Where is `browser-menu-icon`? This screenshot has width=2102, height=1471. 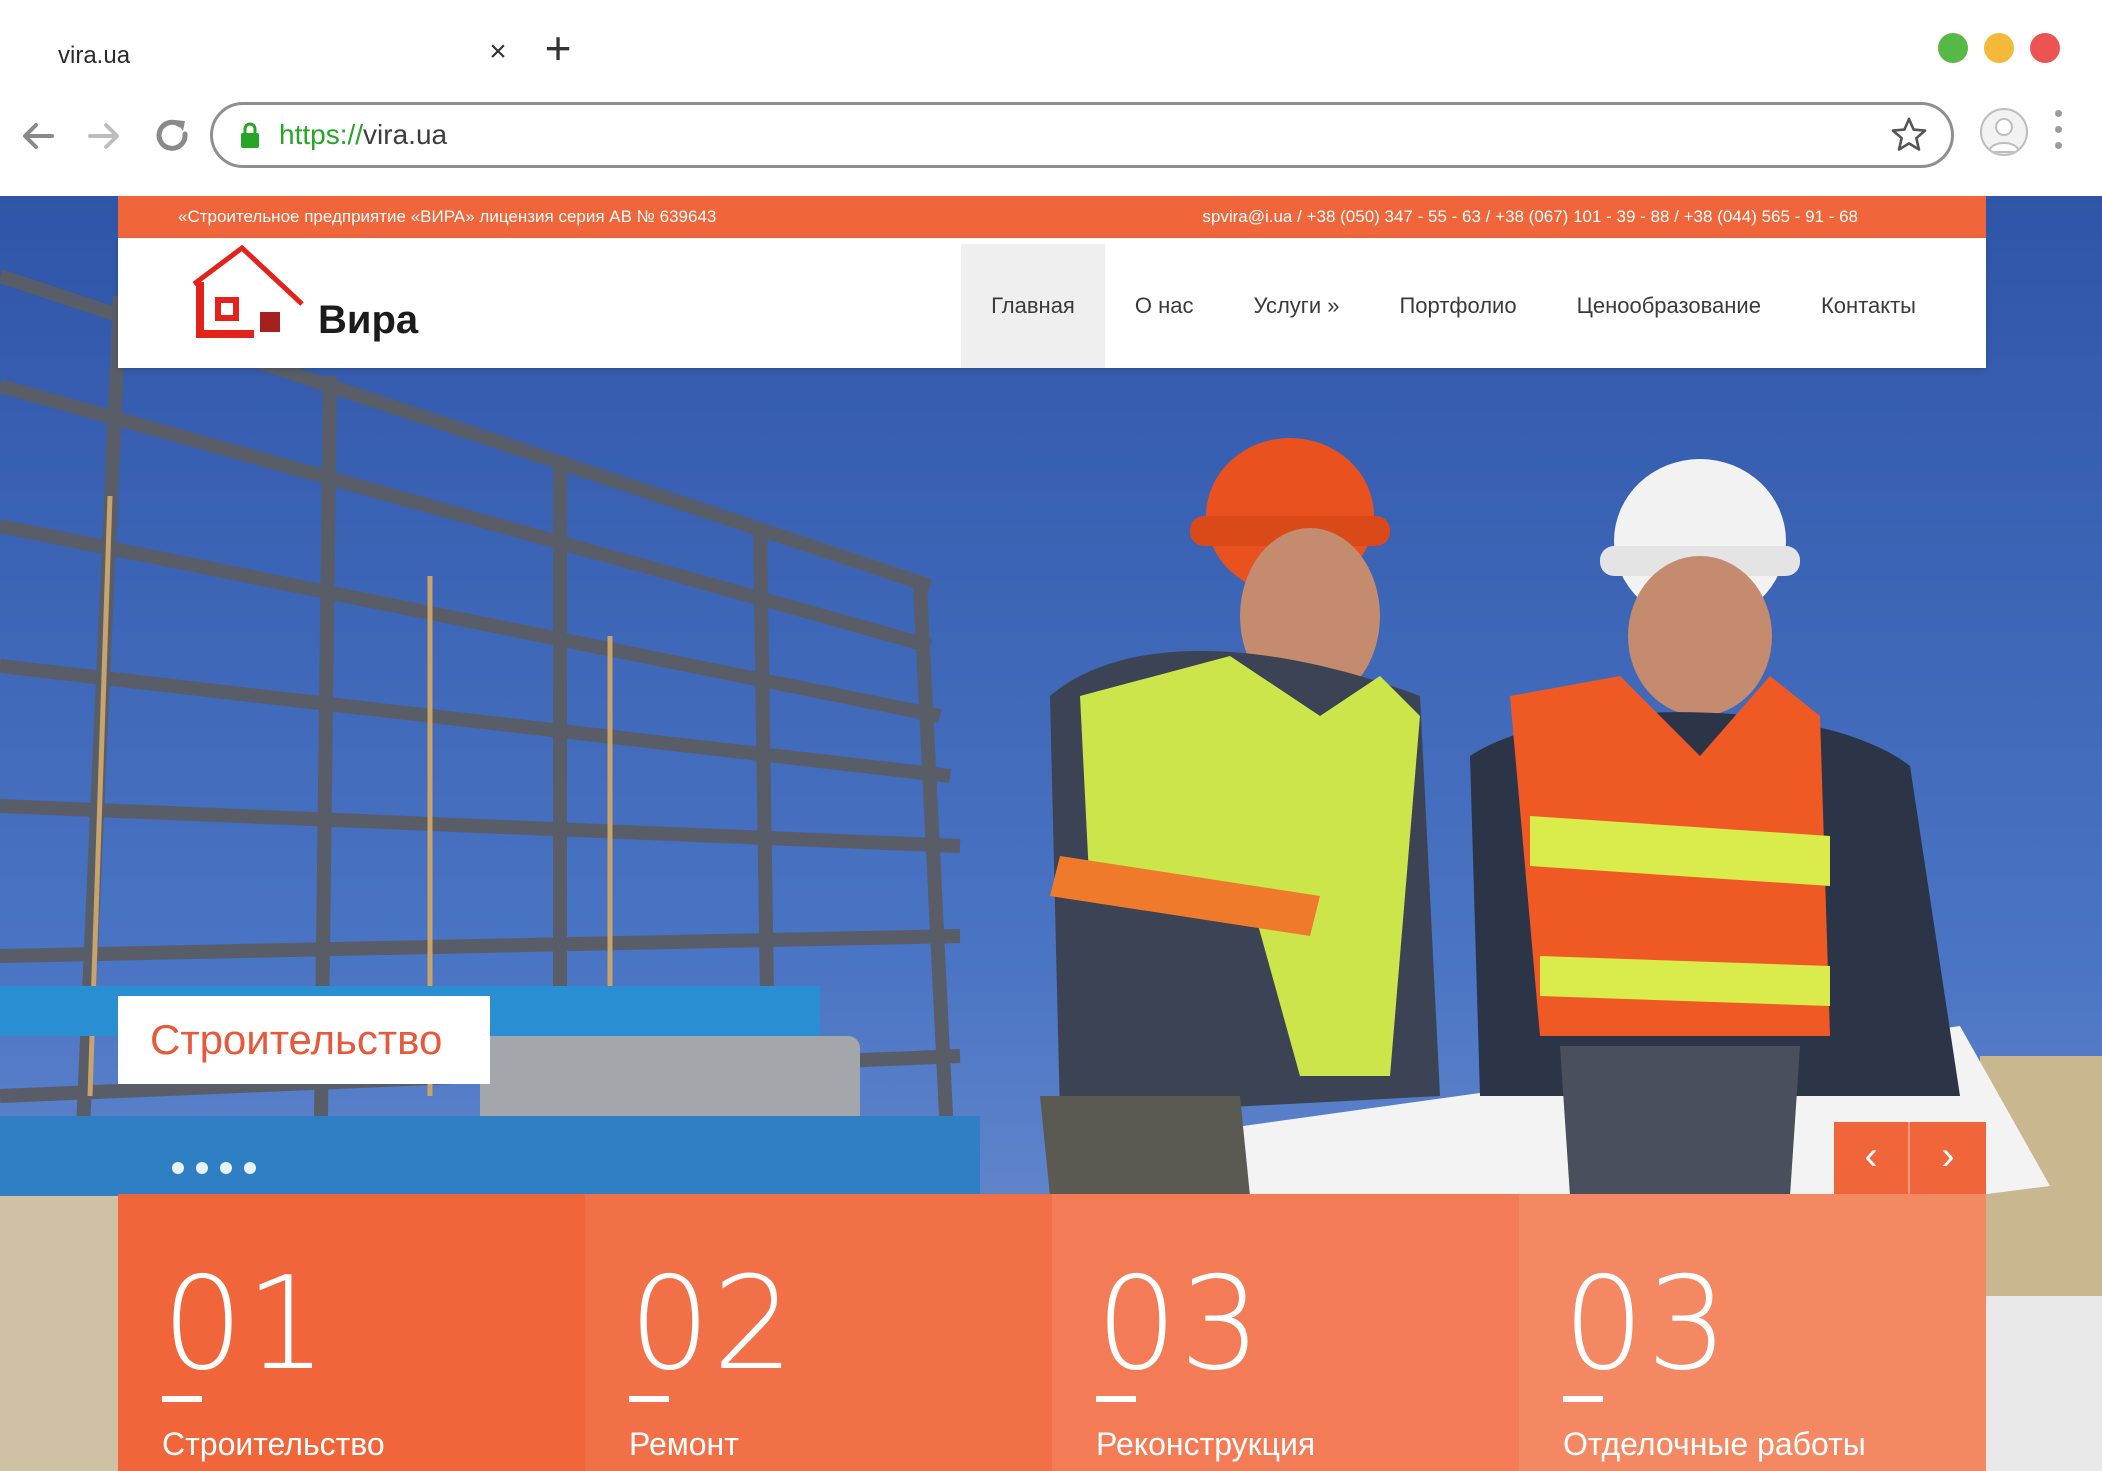 browser-menu-icon is located at coordinates (2058, 133).